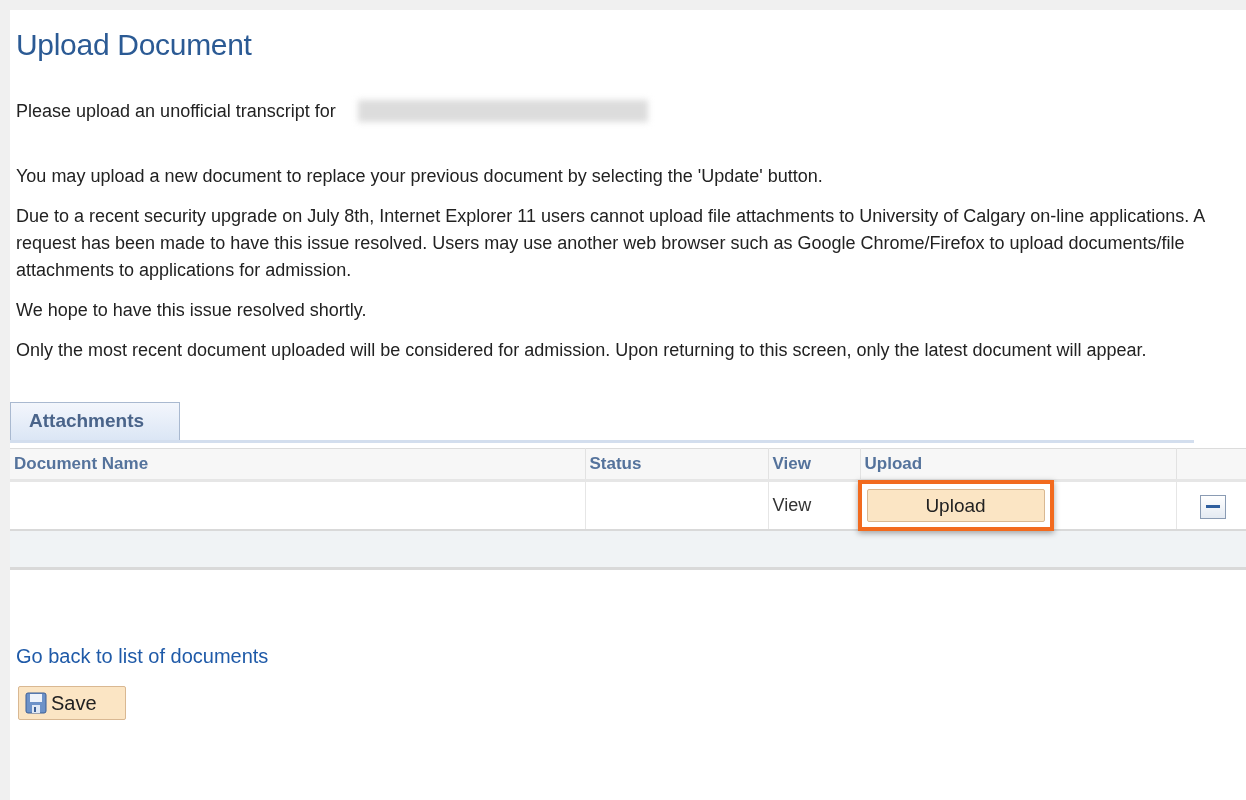 The width and height of the screenshot is (1246, 800). I want to click on attachments-tab: Attachments, so click(95, 421).